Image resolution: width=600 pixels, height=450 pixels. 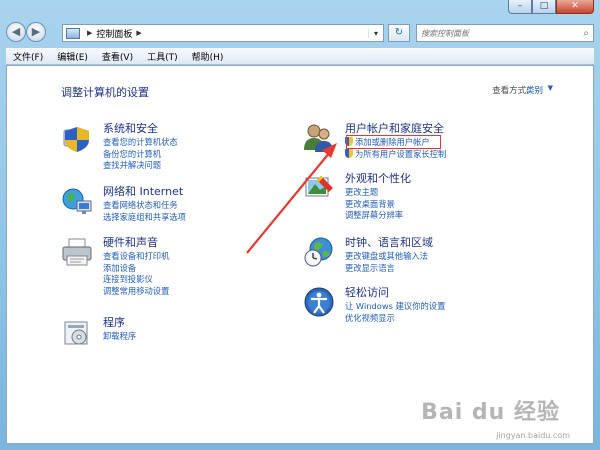 I want to click on view-by-label: 查看方式:, so click(x=510, y=91).